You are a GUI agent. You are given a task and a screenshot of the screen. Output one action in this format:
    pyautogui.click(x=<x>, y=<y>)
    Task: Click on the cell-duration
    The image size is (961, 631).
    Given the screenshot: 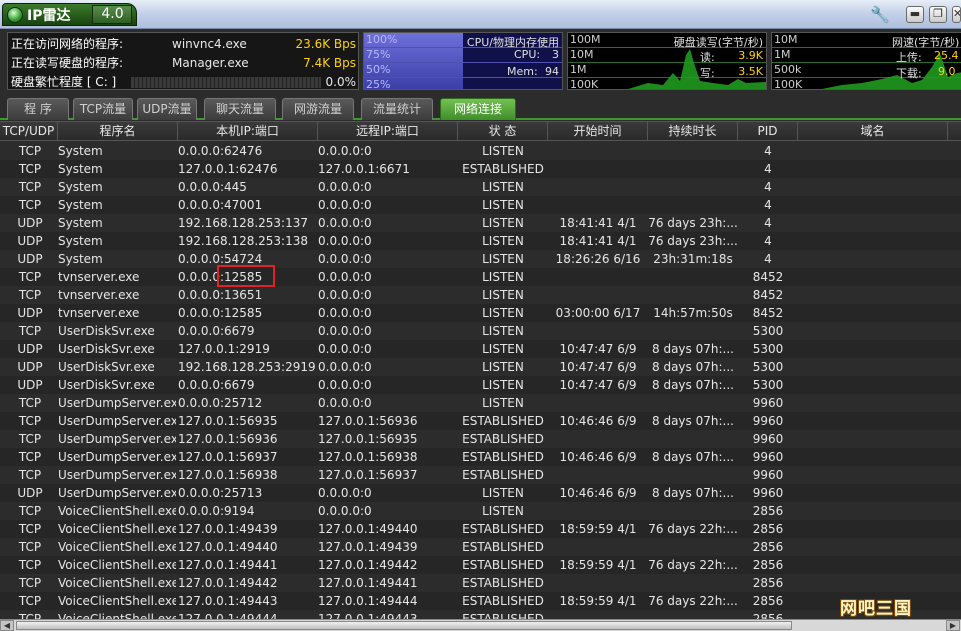 What is the action you would take?
    pyautogui.click(x=693, y=439)
    